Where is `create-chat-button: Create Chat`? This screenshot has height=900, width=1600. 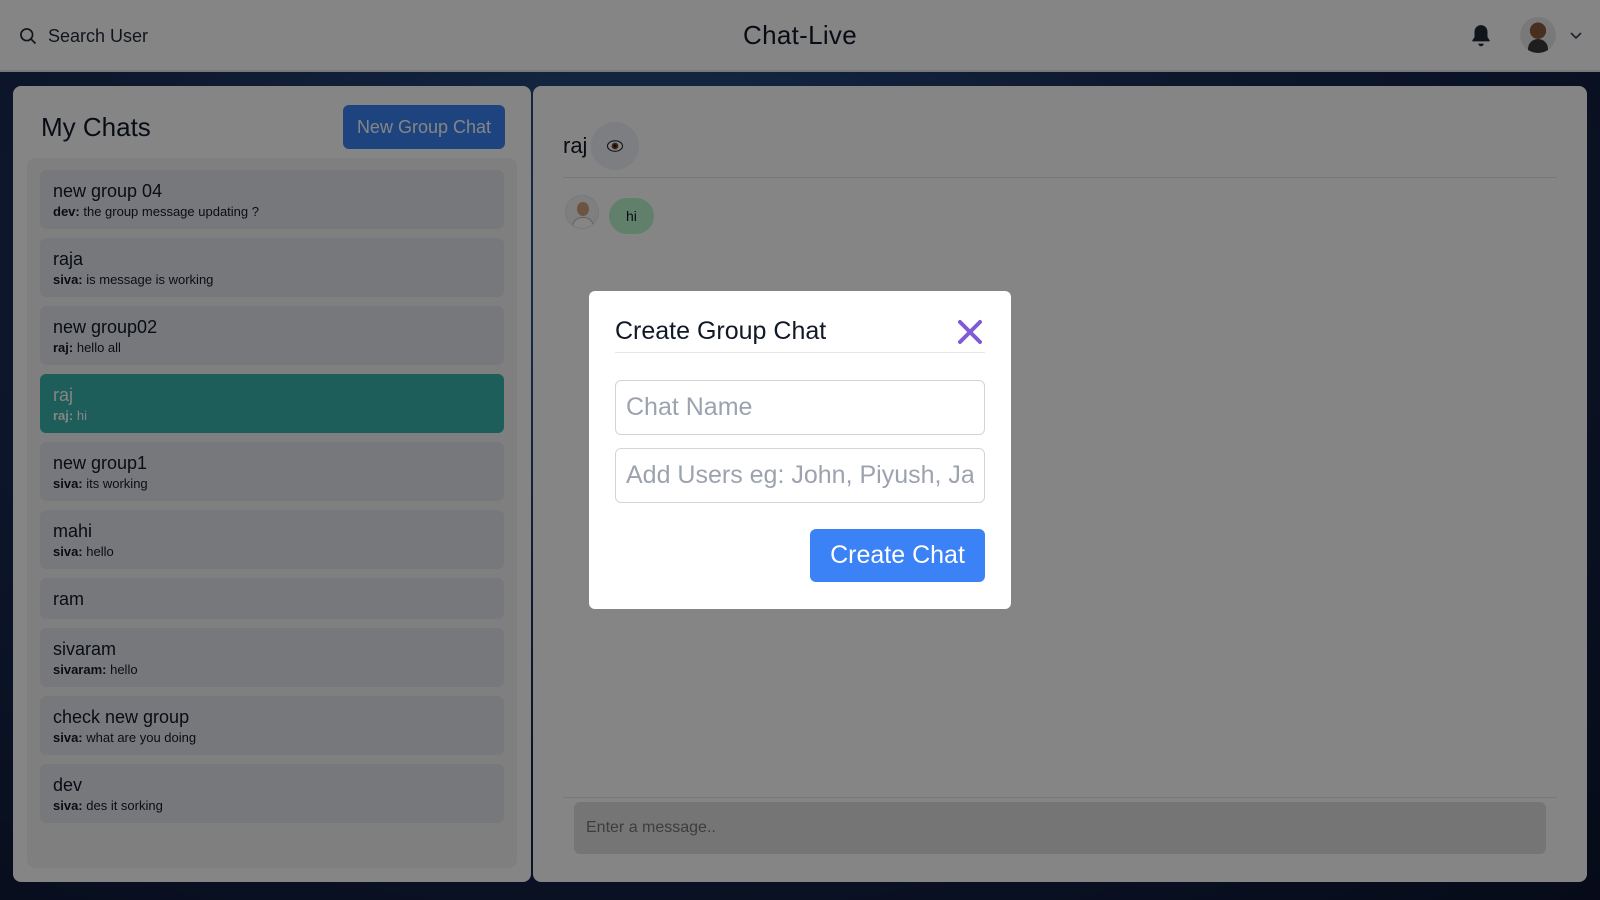
create-chat-button: Create Chat is located at coordinates (897, 555).